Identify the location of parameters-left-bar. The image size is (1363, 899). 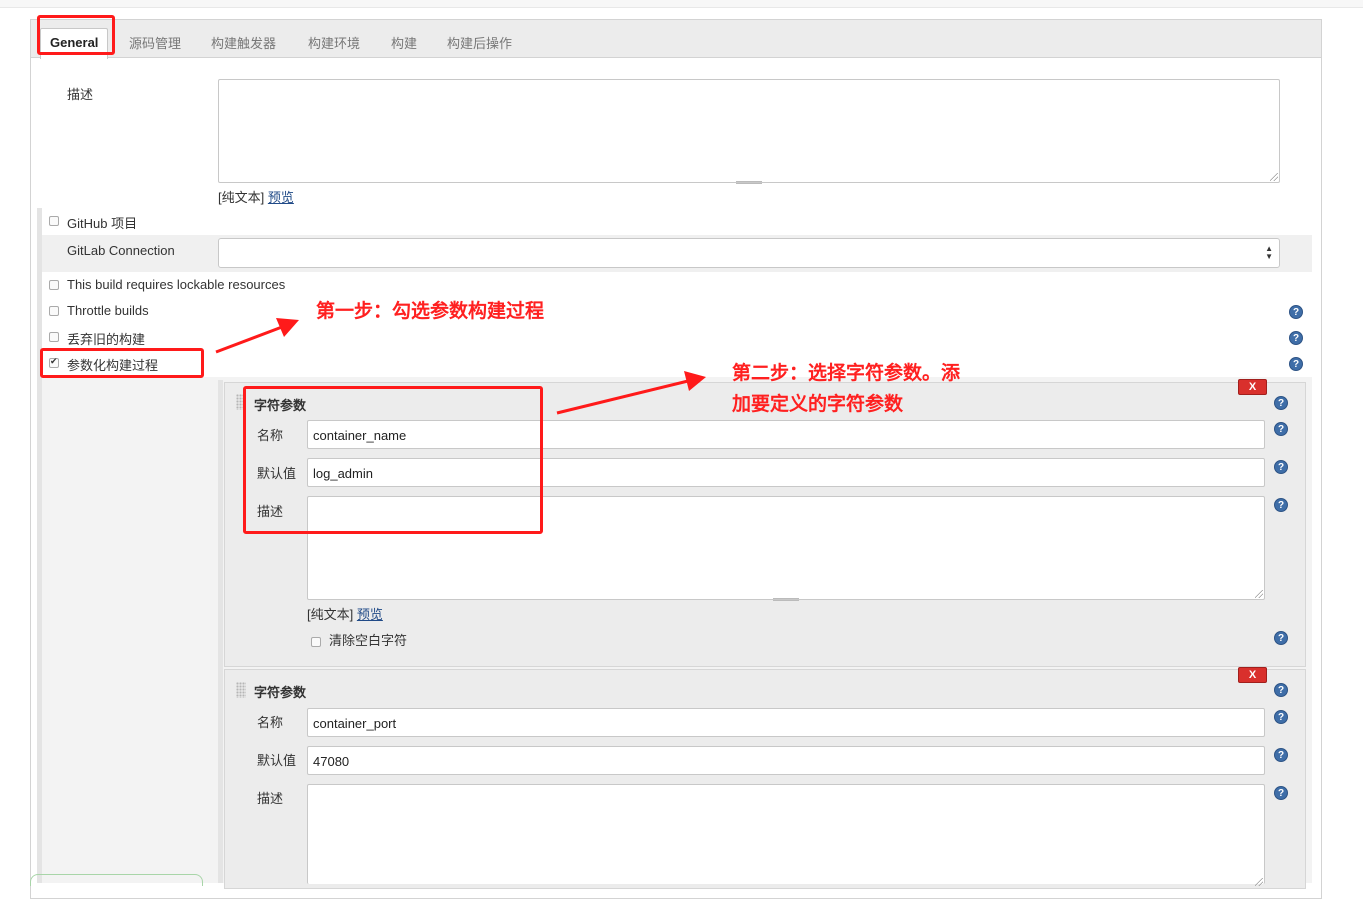
(220, 631).